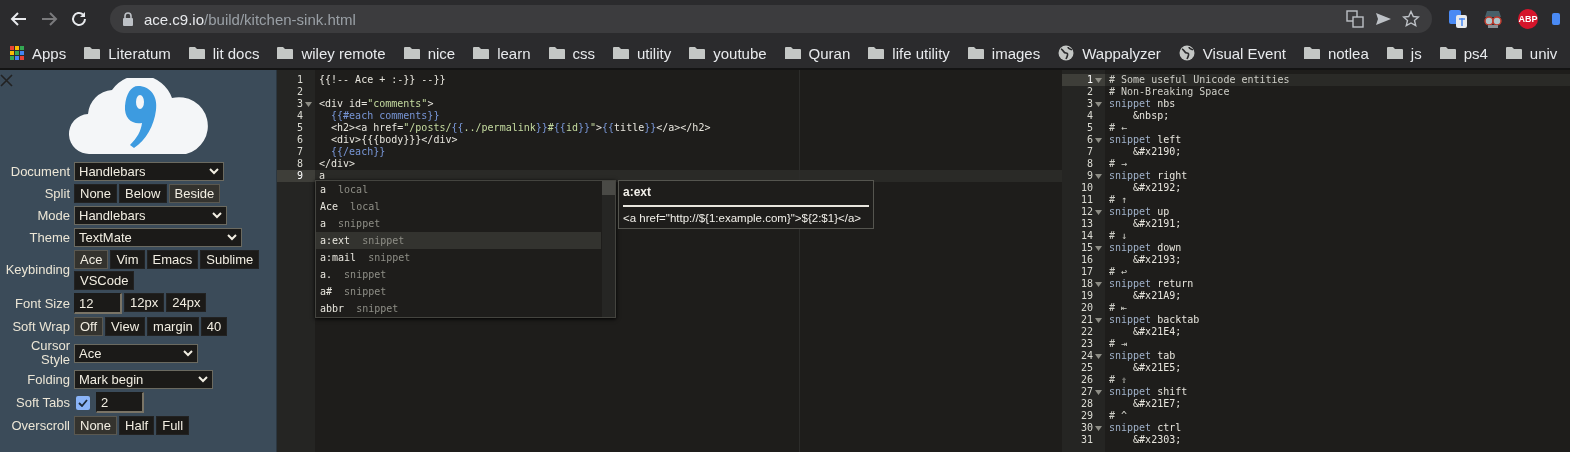 Image resolution: width=1570 pixels, height=452 pixels. Describe the element at coordinates (458, 257) in the screenshot. I see `suggestion-item: a:mail snippet` at that location.